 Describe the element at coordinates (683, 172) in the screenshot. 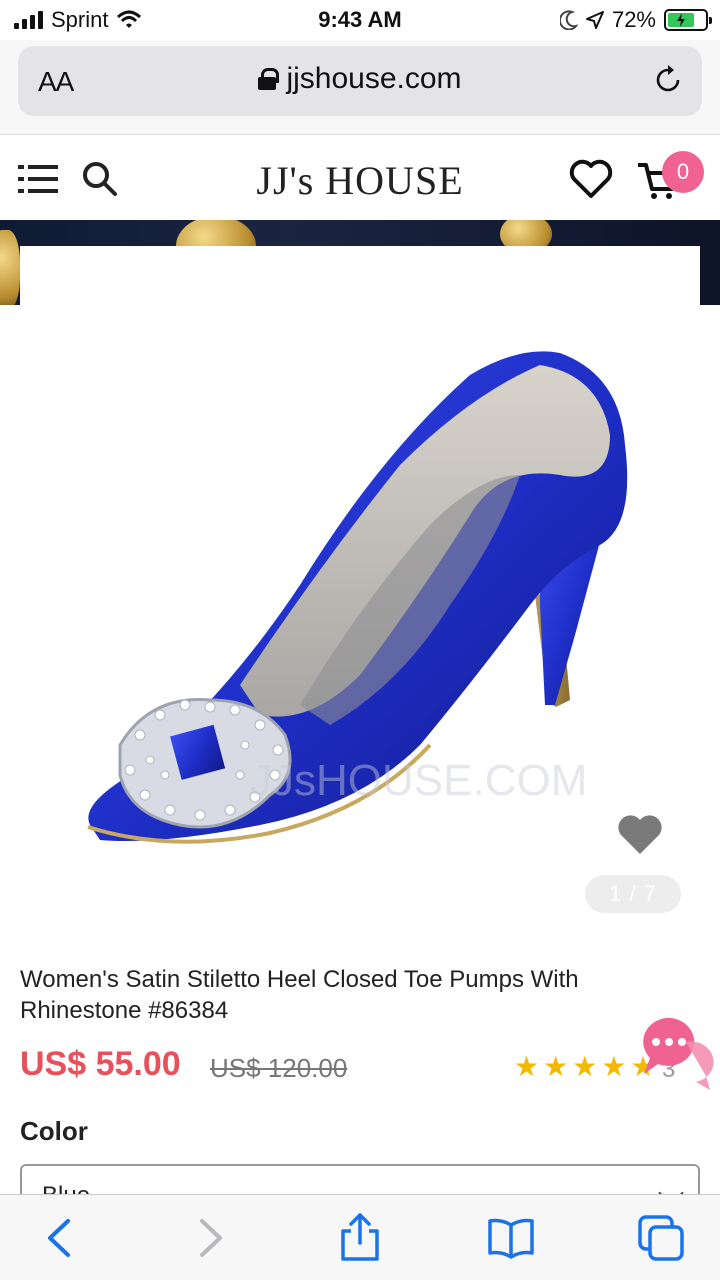

I see `cart-count-badge: 0` at that location.